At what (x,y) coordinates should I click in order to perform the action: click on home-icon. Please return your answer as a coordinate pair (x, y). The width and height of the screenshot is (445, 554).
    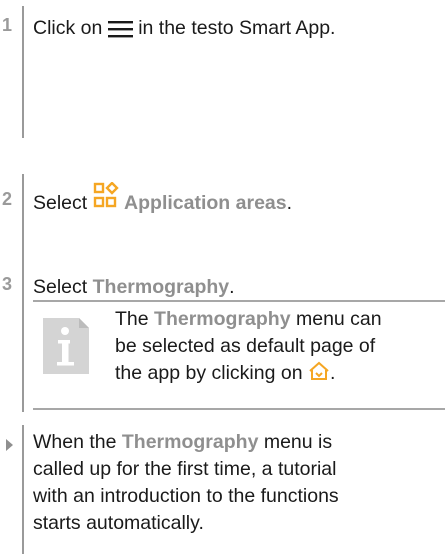
    Looking at the image, I should click on (319, 370).